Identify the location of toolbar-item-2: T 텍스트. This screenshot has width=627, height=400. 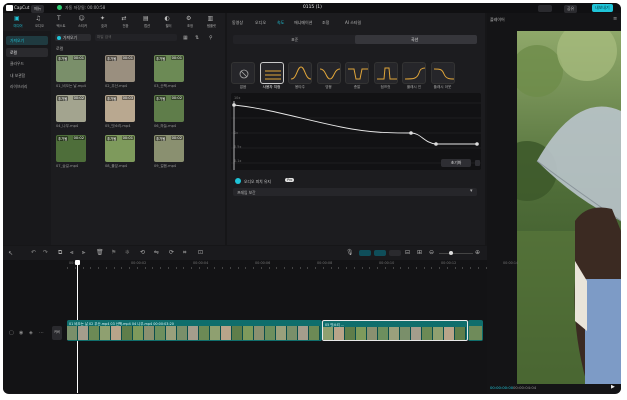
(61, 22).